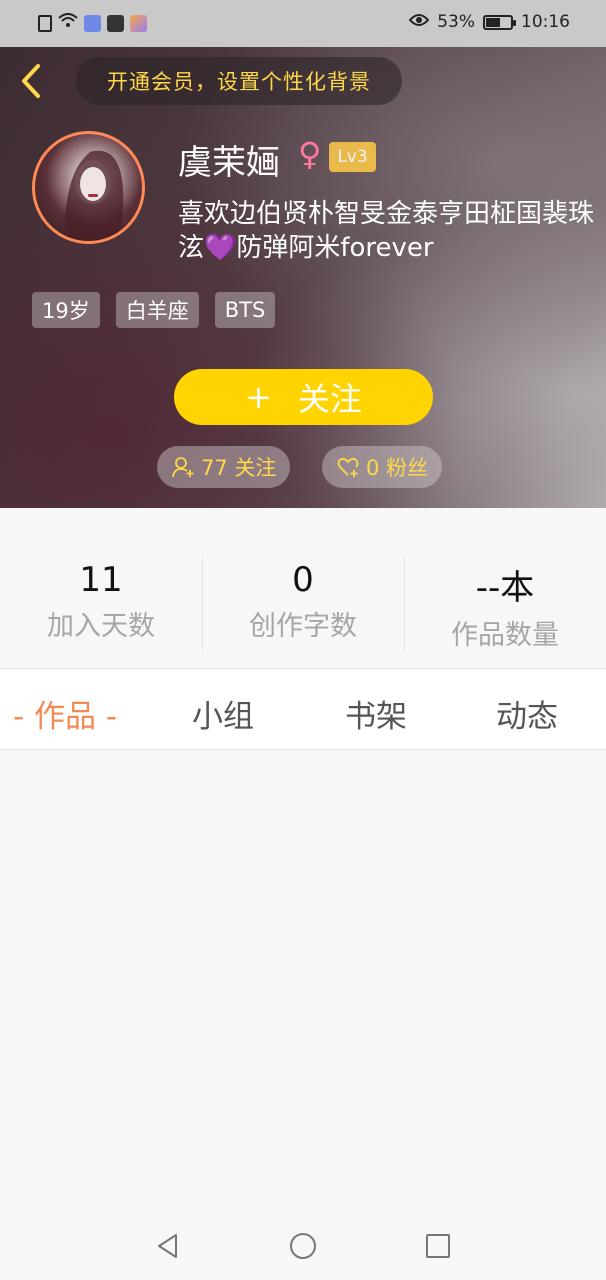 This screenshot has height=1280, width=606. I want to click on sim-alert-icon, so click(45, 23).